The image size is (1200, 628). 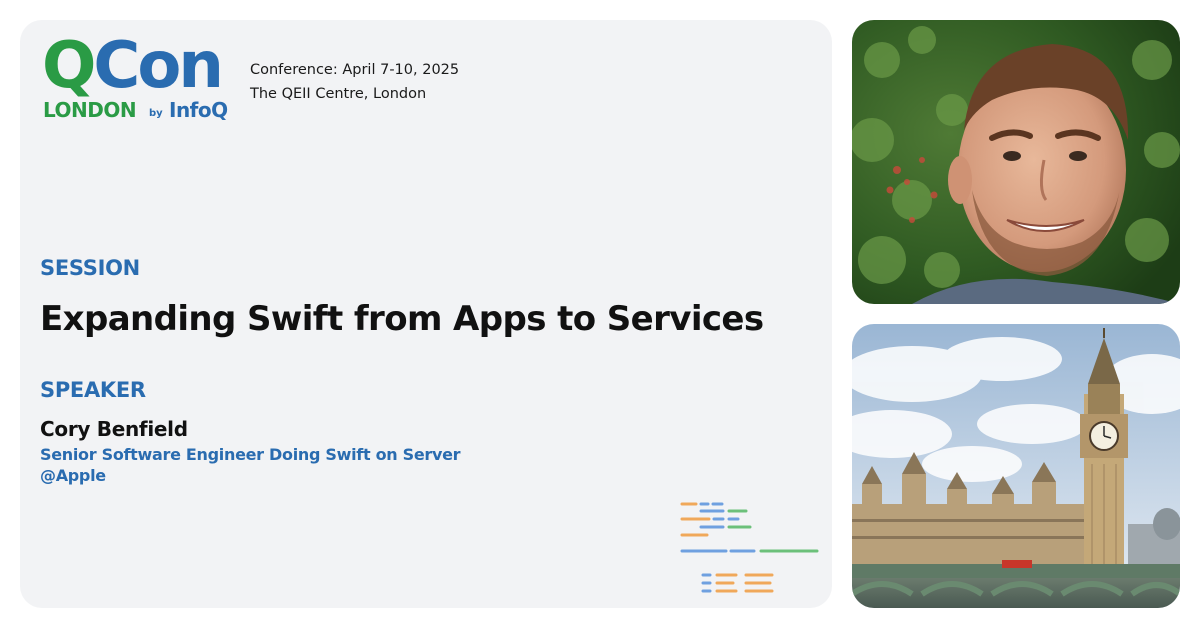 What do you see at coordinates (1016, 162) in the screenshot?
I see `speaker-photo` at bounding box center [1016, 162].